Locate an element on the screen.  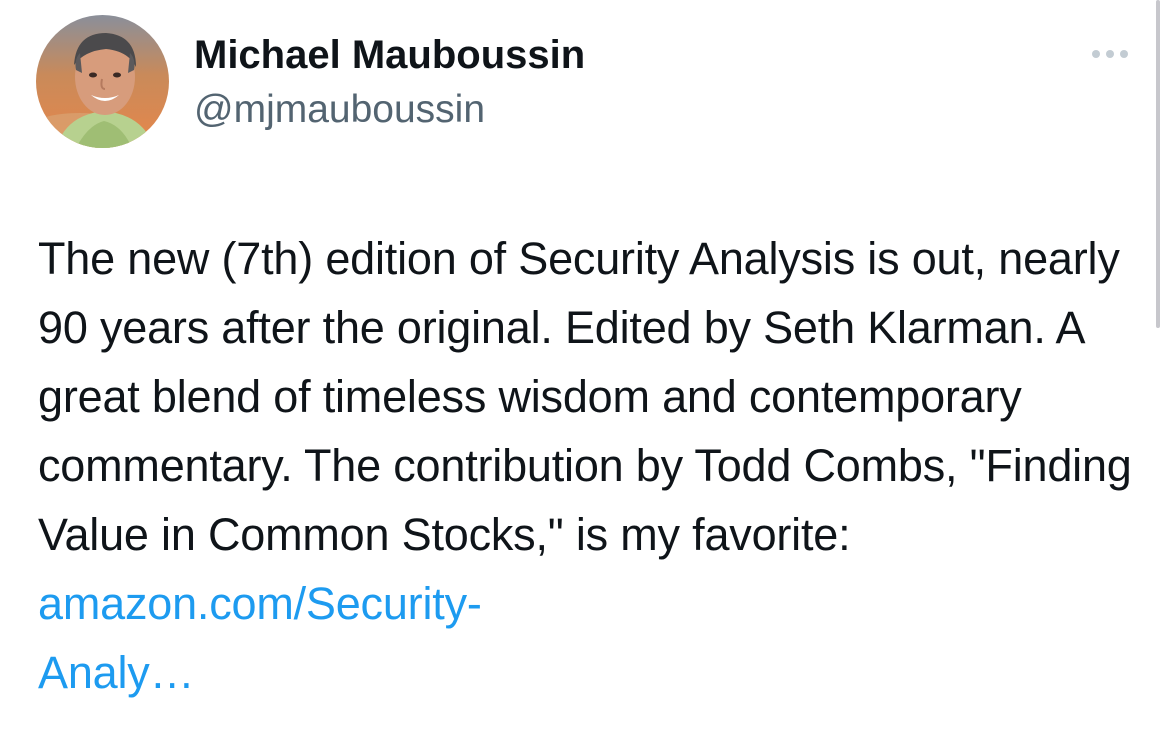
author-display-name: Michael Mauboussin is located at coordinates (389, 55).